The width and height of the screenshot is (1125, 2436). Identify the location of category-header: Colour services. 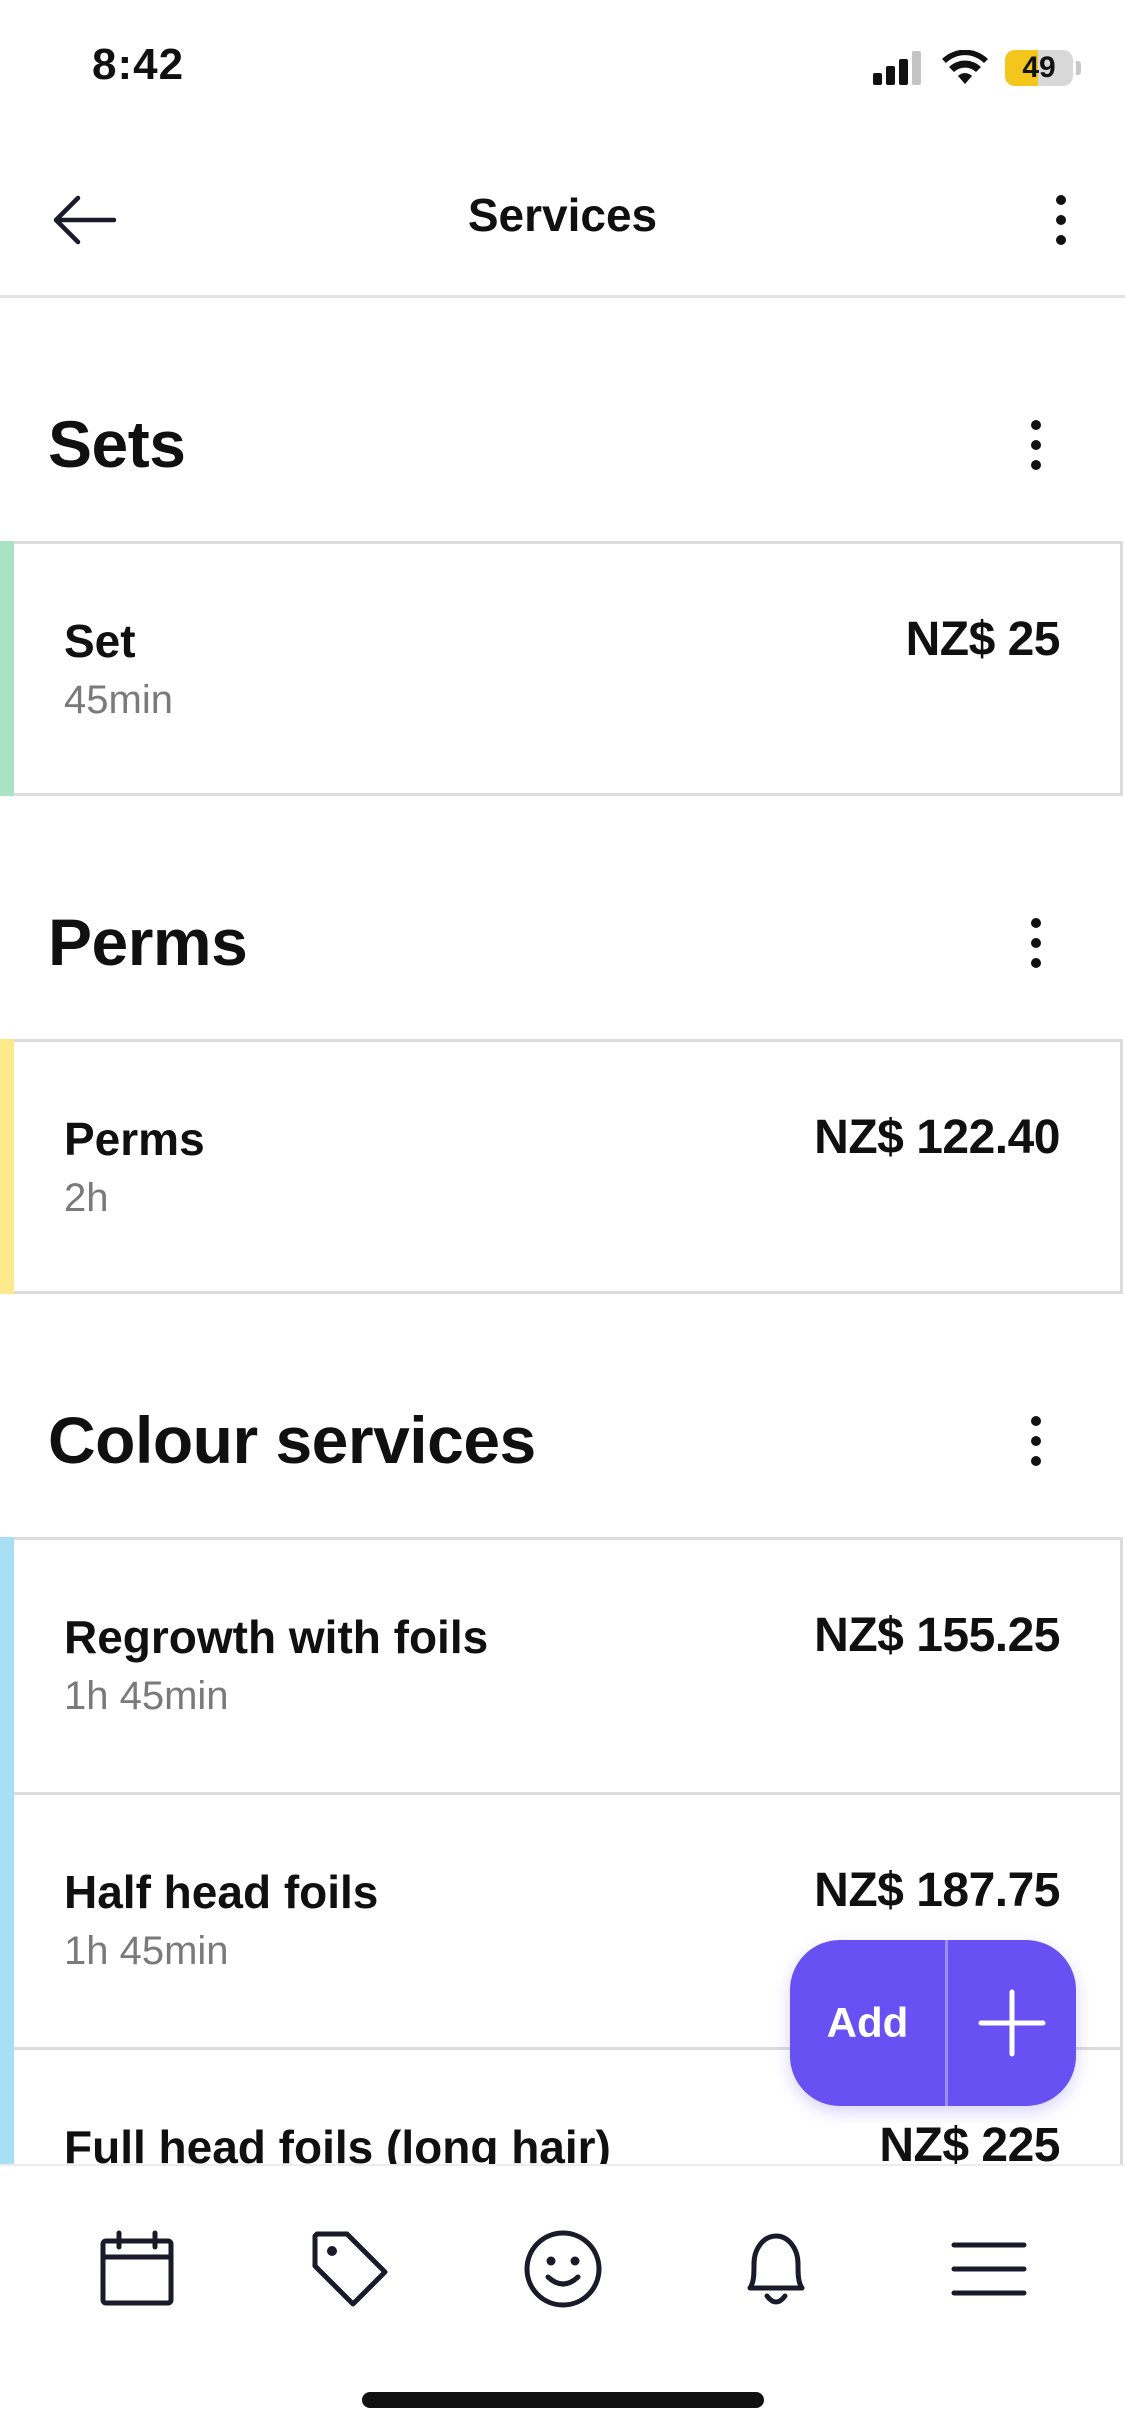
(562, 1415).